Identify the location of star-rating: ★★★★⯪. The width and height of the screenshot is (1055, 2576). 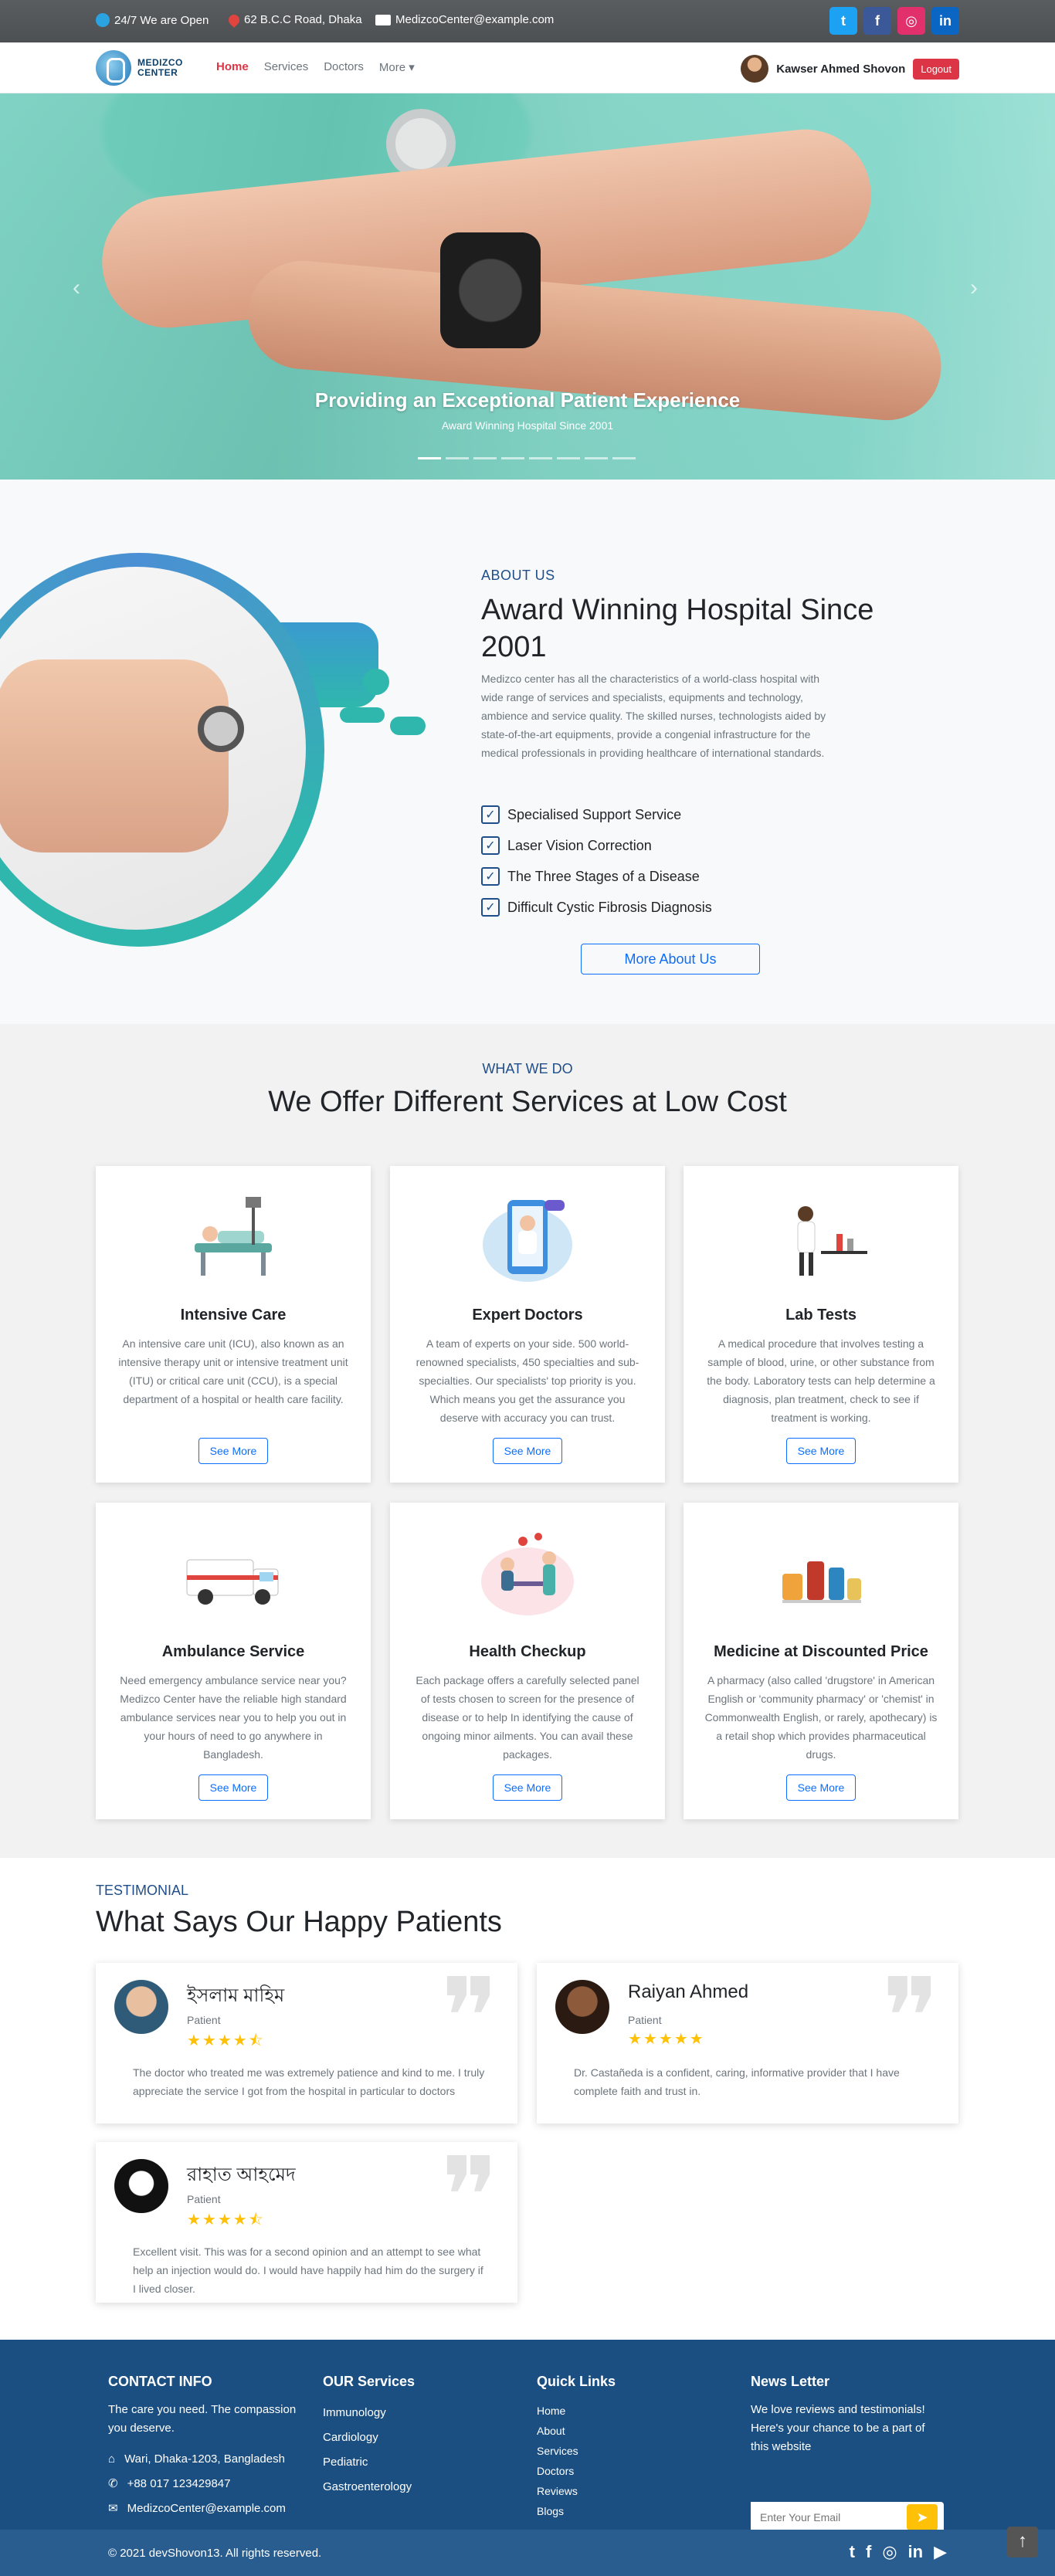
(226, 2220).